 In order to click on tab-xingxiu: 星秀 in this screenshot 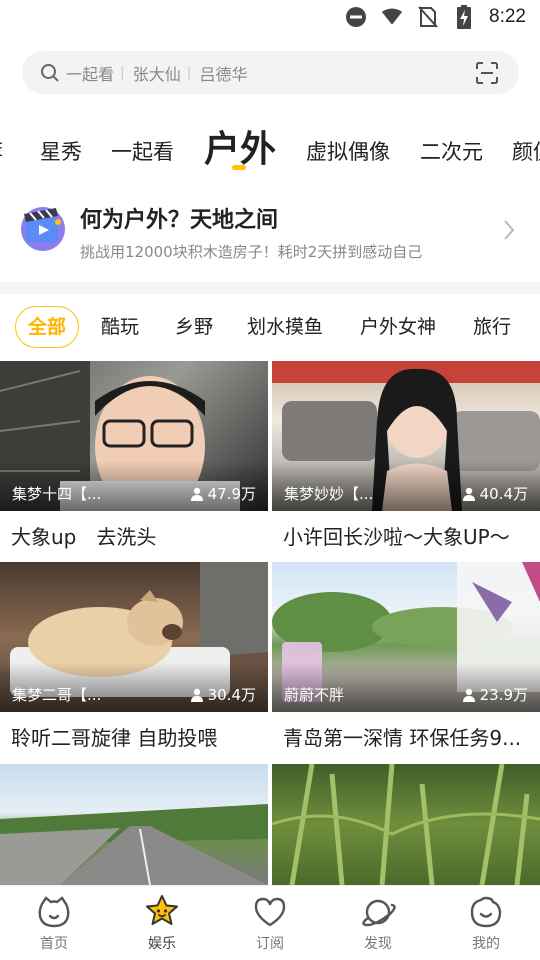, I will do `click(61, 151)`.